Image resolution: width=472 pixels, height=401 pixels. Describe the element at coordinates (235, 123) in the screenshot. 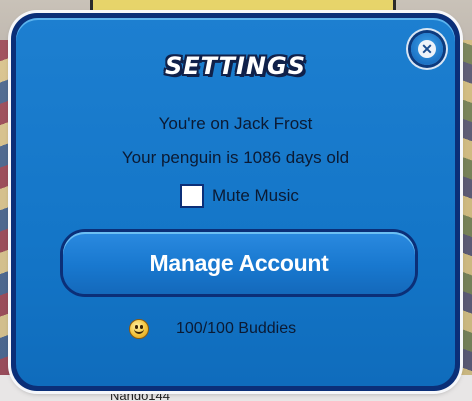

I see `server-info: You're on Jack Frost` at that location.